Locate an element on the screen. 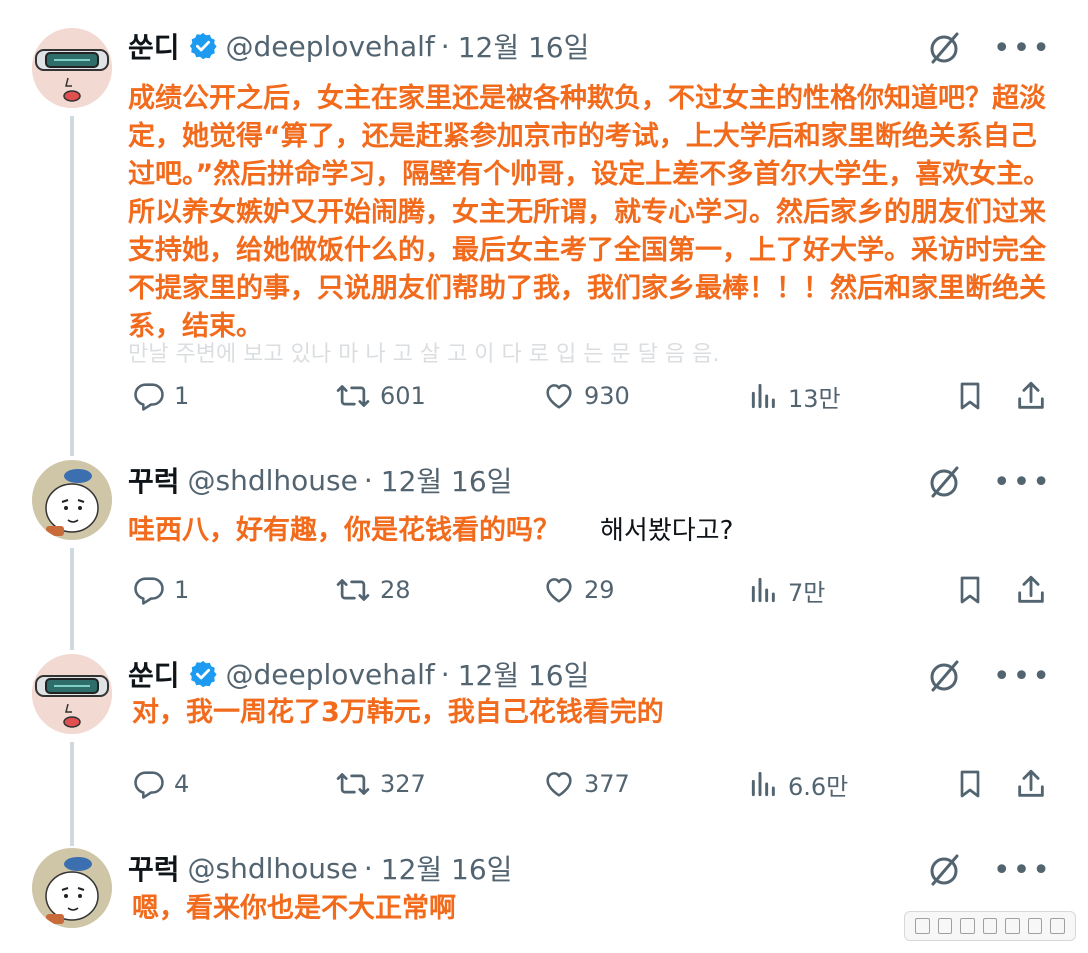 This screenshot has height=953, width=1088. retweet-count: 28 is located at coordinates (395, 590).